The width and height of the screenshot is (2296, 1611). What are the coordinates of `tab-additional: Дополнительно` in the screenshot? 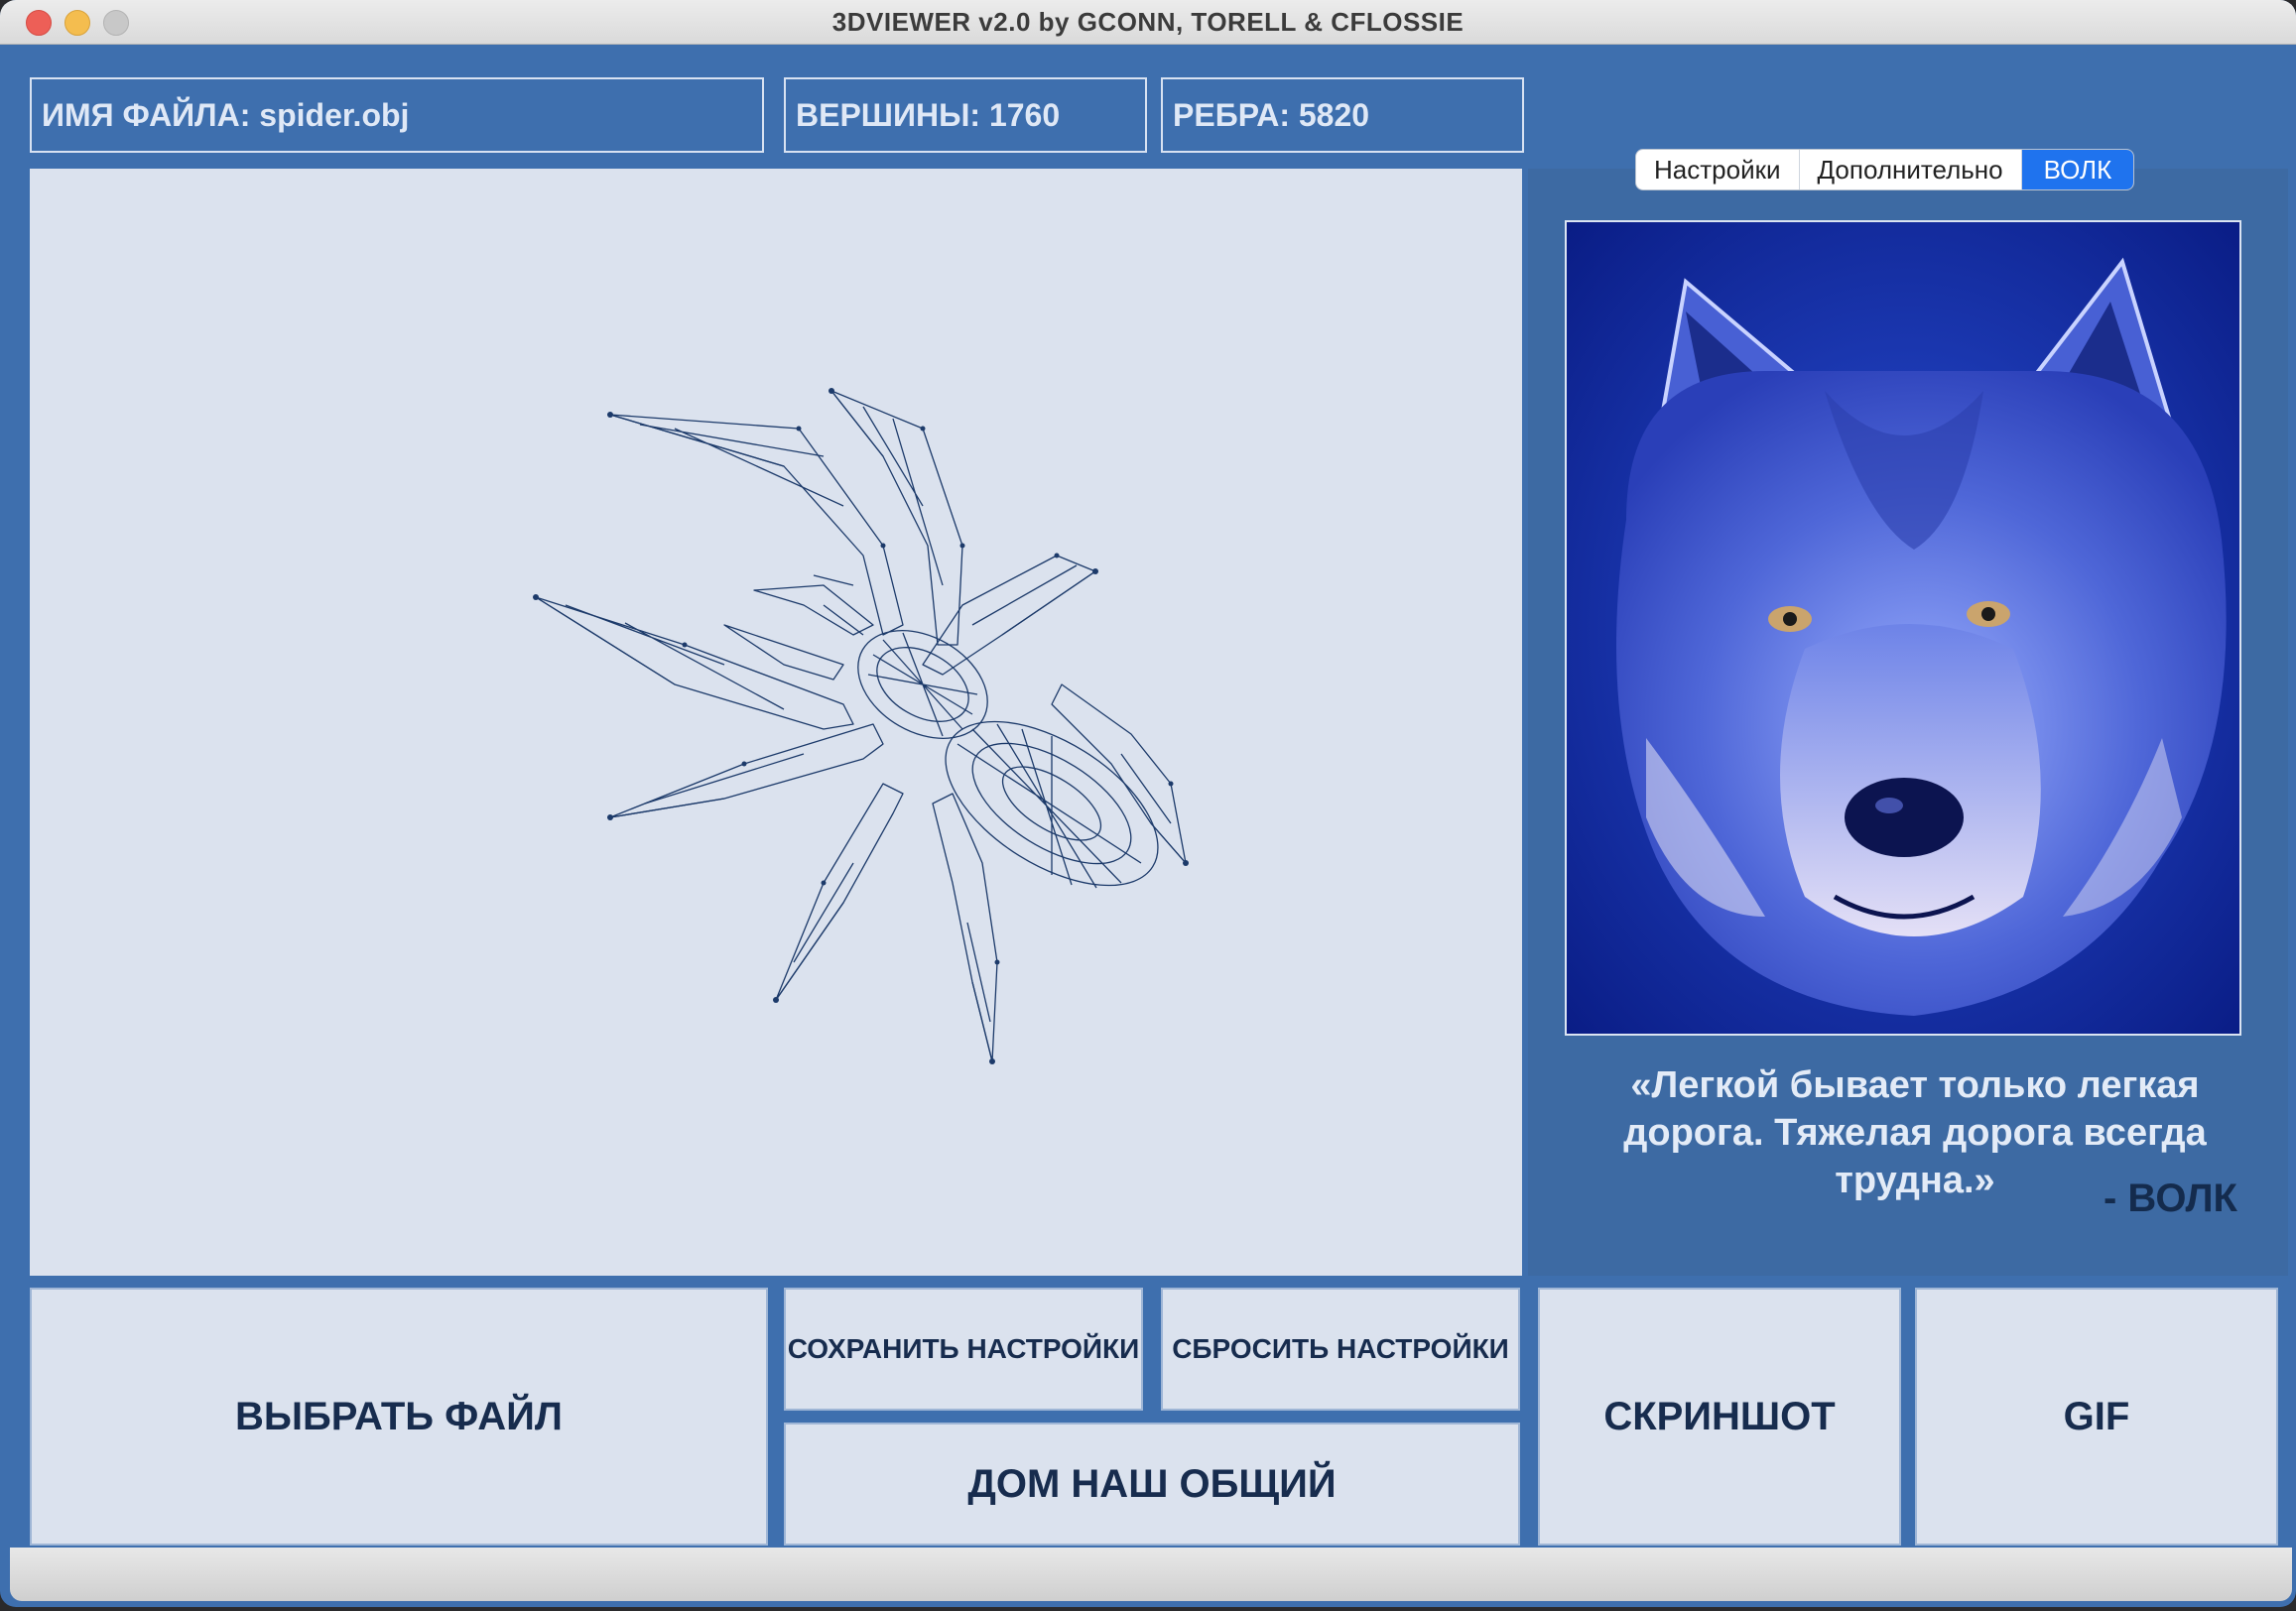 It's located at (1911, 169).